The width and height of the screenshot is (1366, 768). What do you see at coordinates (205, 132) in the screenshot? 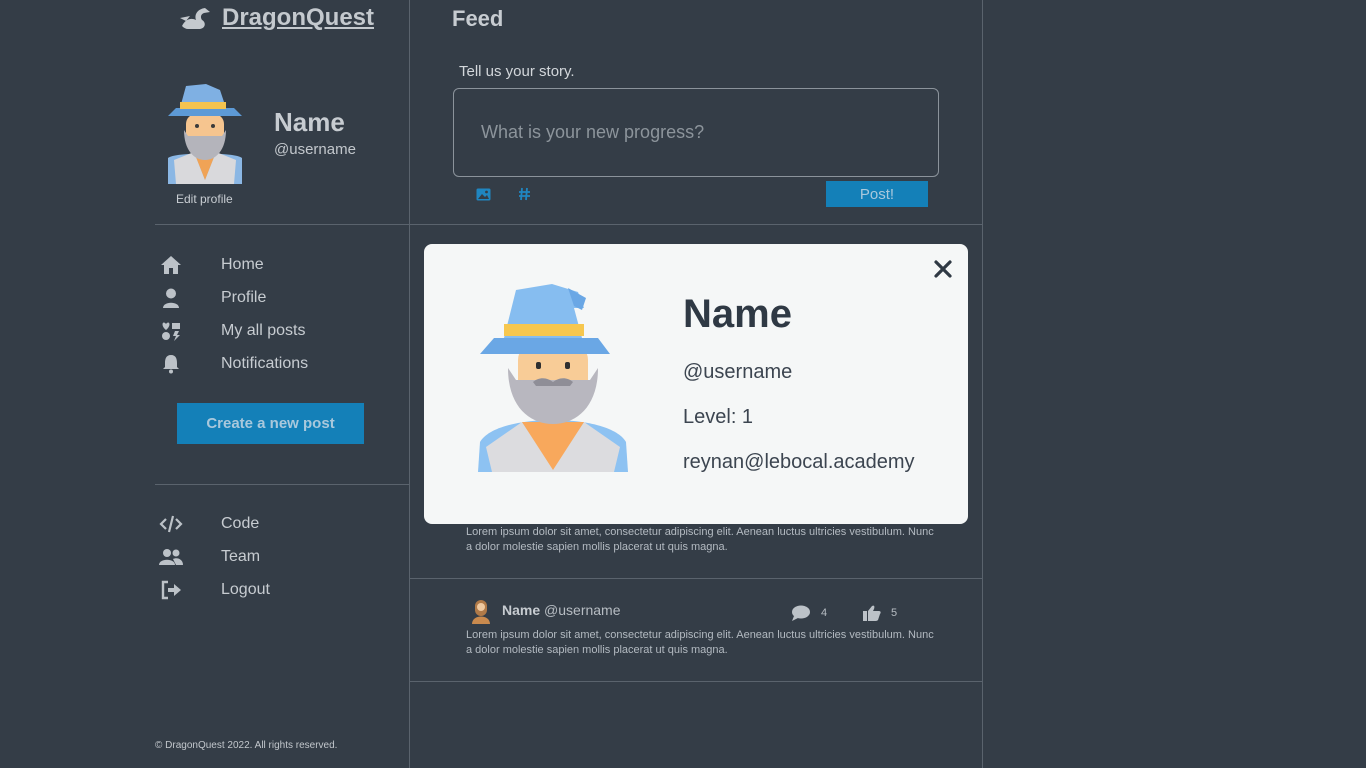
I see `profile-avatar` at bounding box center [205, 132].